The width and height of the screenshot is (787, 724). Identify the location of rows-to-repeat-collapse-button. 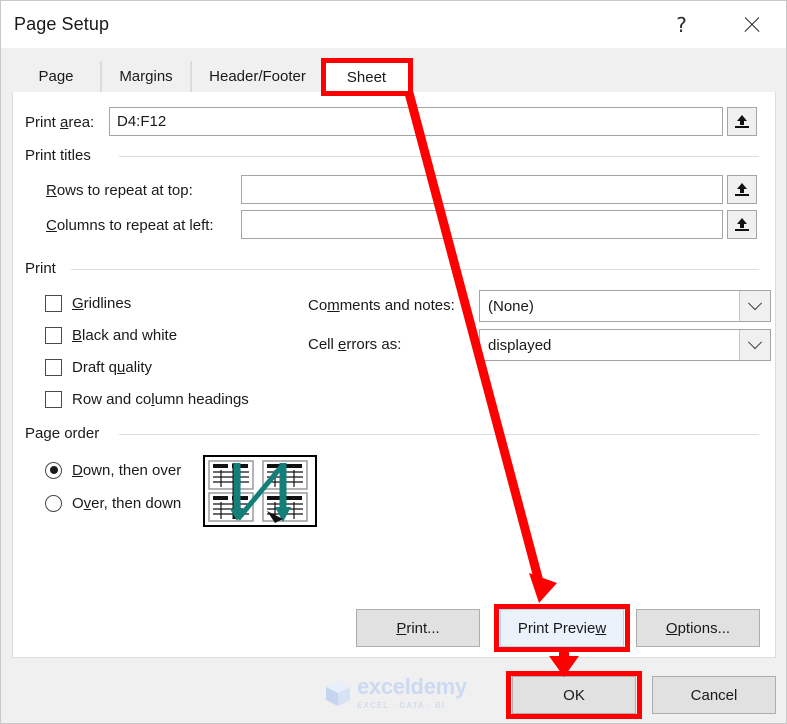
(742, 189).